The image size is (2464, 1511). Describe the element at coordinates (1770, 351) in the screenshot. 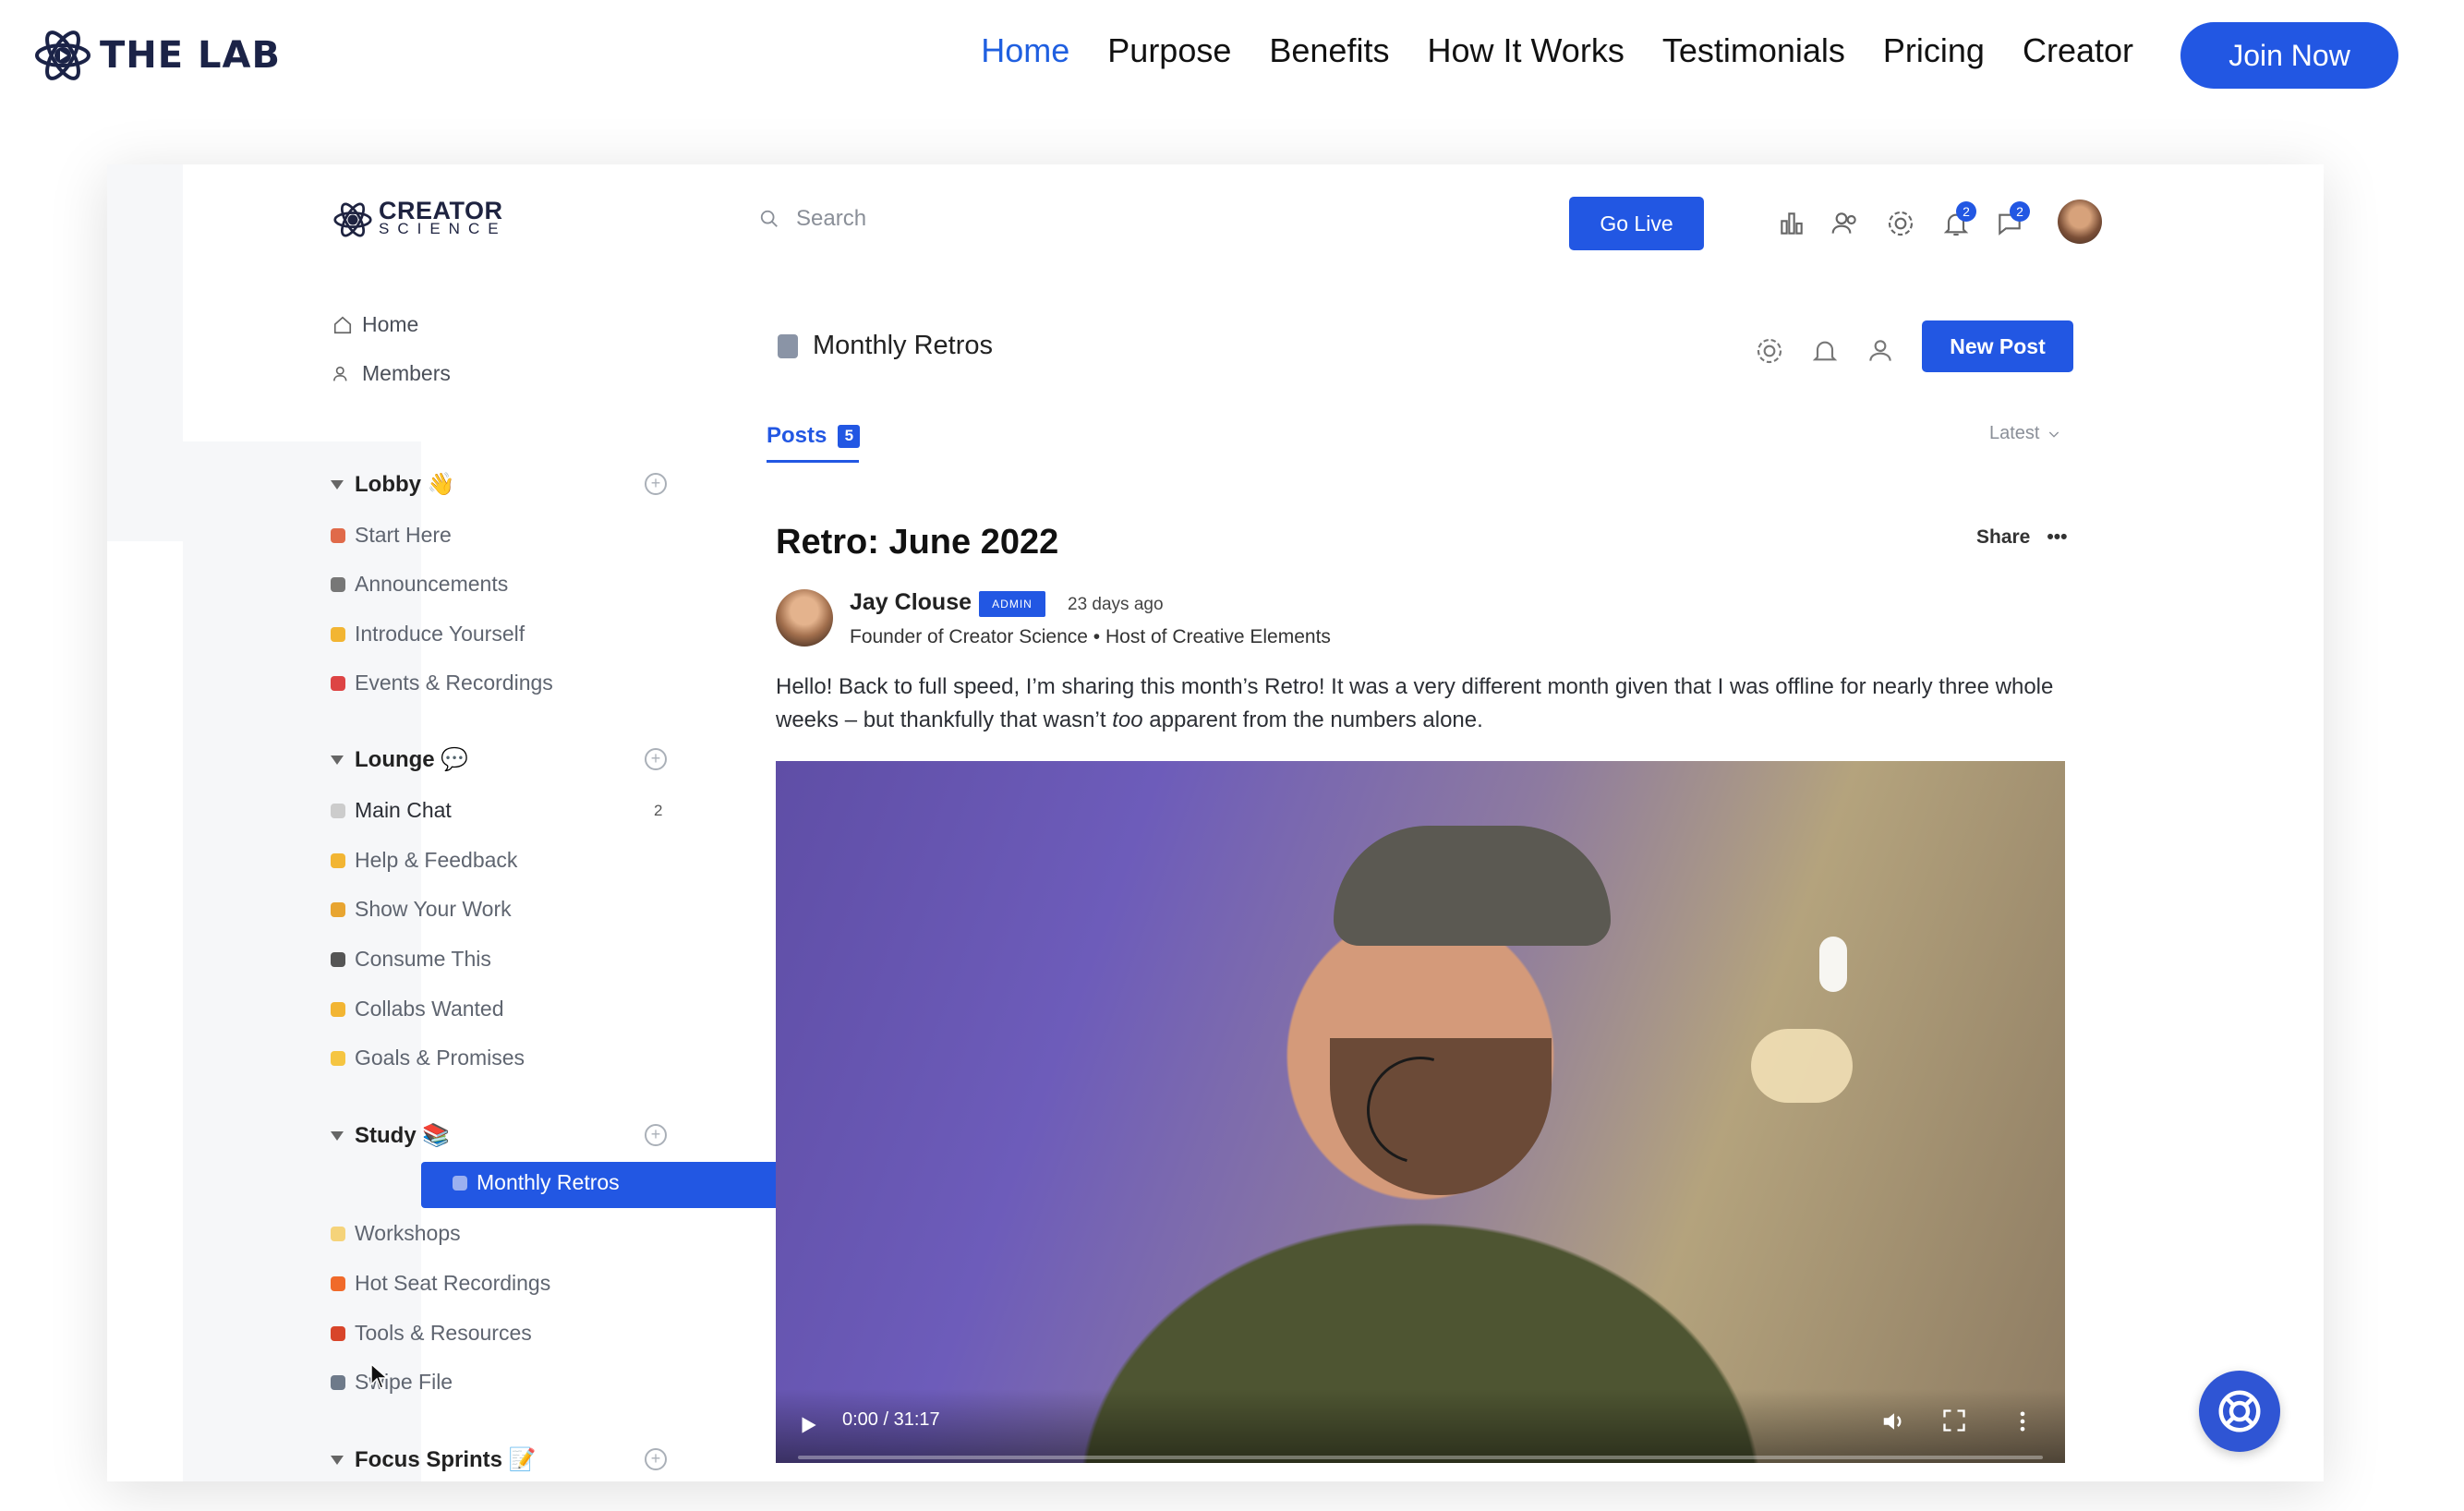

I see `channel-settings-icon` at that location.